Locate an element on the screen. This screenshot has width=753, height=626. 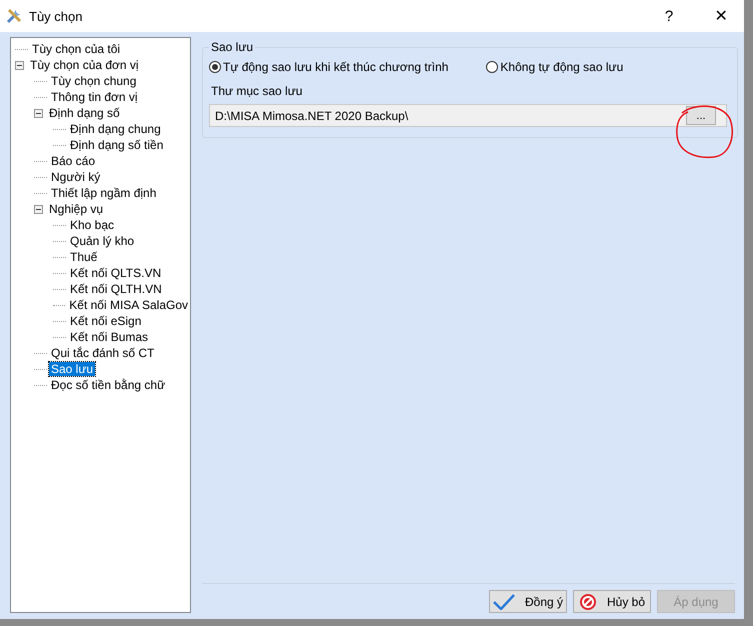
window-title: Tùy chọn is located at coordinates (55, 16).